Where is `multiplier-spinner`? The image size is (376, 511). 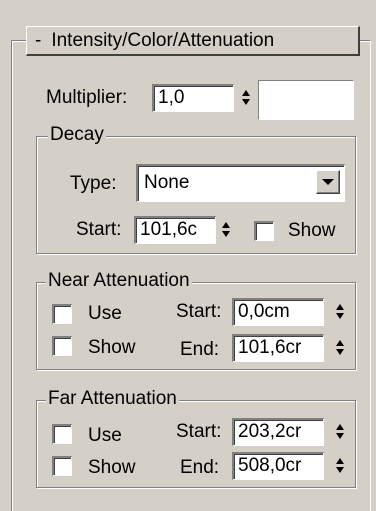 multiplier-spinner is located at coordinates (246, 98).